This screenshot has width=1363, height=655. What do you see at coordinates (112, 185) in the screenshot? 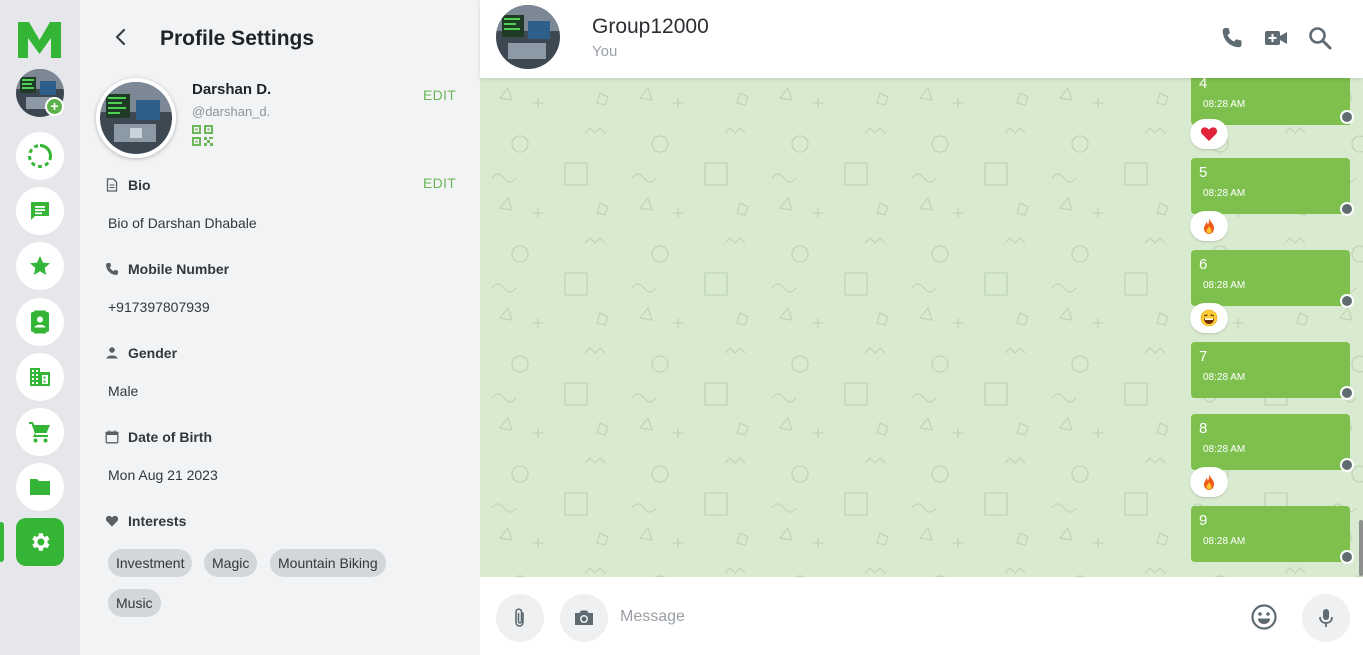
I see `document-icon` at bounding box center [112, 185].